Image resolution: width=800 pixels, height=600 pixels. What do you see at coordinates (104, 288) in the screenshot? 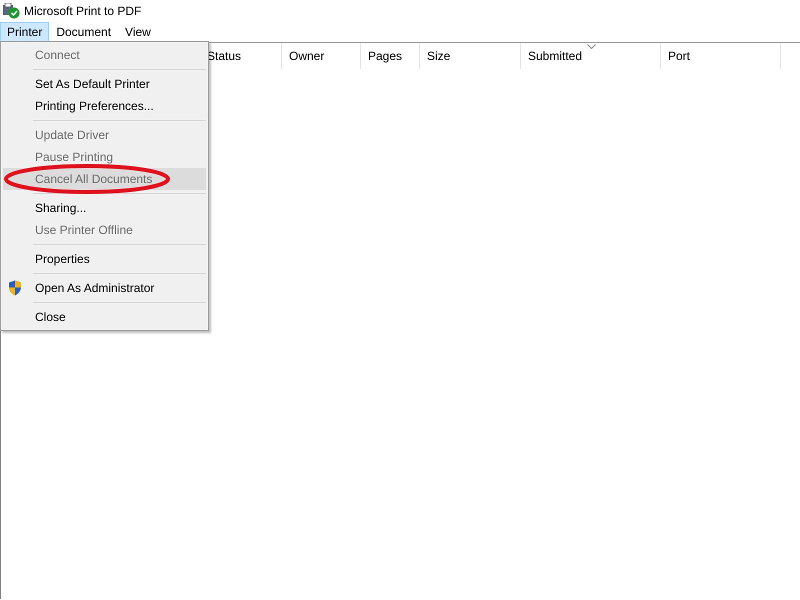
I see `menu-item: Open As Administrator` at bounding box center [104, 288].